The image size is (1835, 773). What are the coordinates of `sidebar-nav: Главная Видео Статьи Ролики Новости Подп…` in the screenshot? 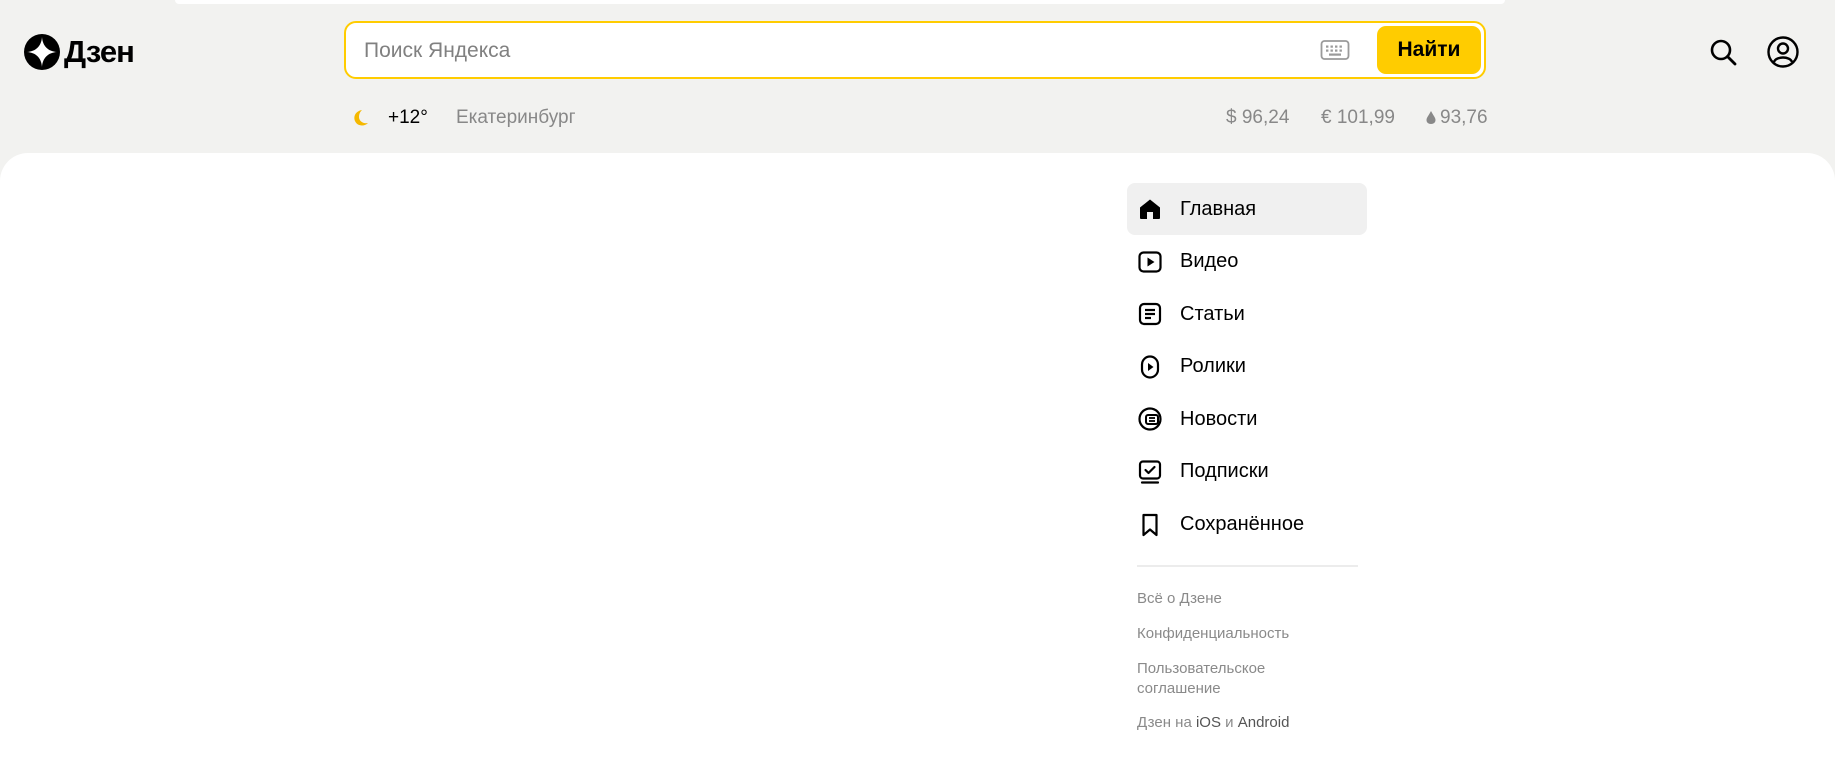 It's located at (1247, 367).